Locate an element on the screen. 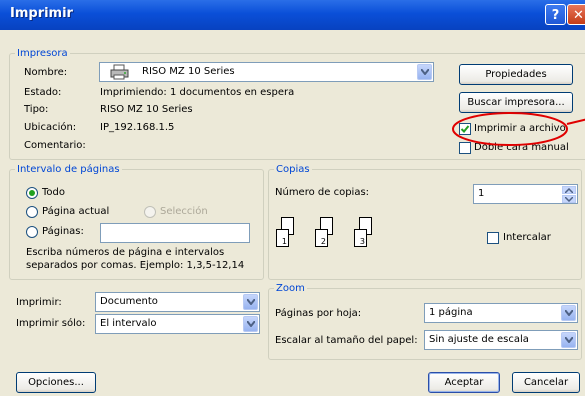  annotation-circle is located at coordinates (518, 129).